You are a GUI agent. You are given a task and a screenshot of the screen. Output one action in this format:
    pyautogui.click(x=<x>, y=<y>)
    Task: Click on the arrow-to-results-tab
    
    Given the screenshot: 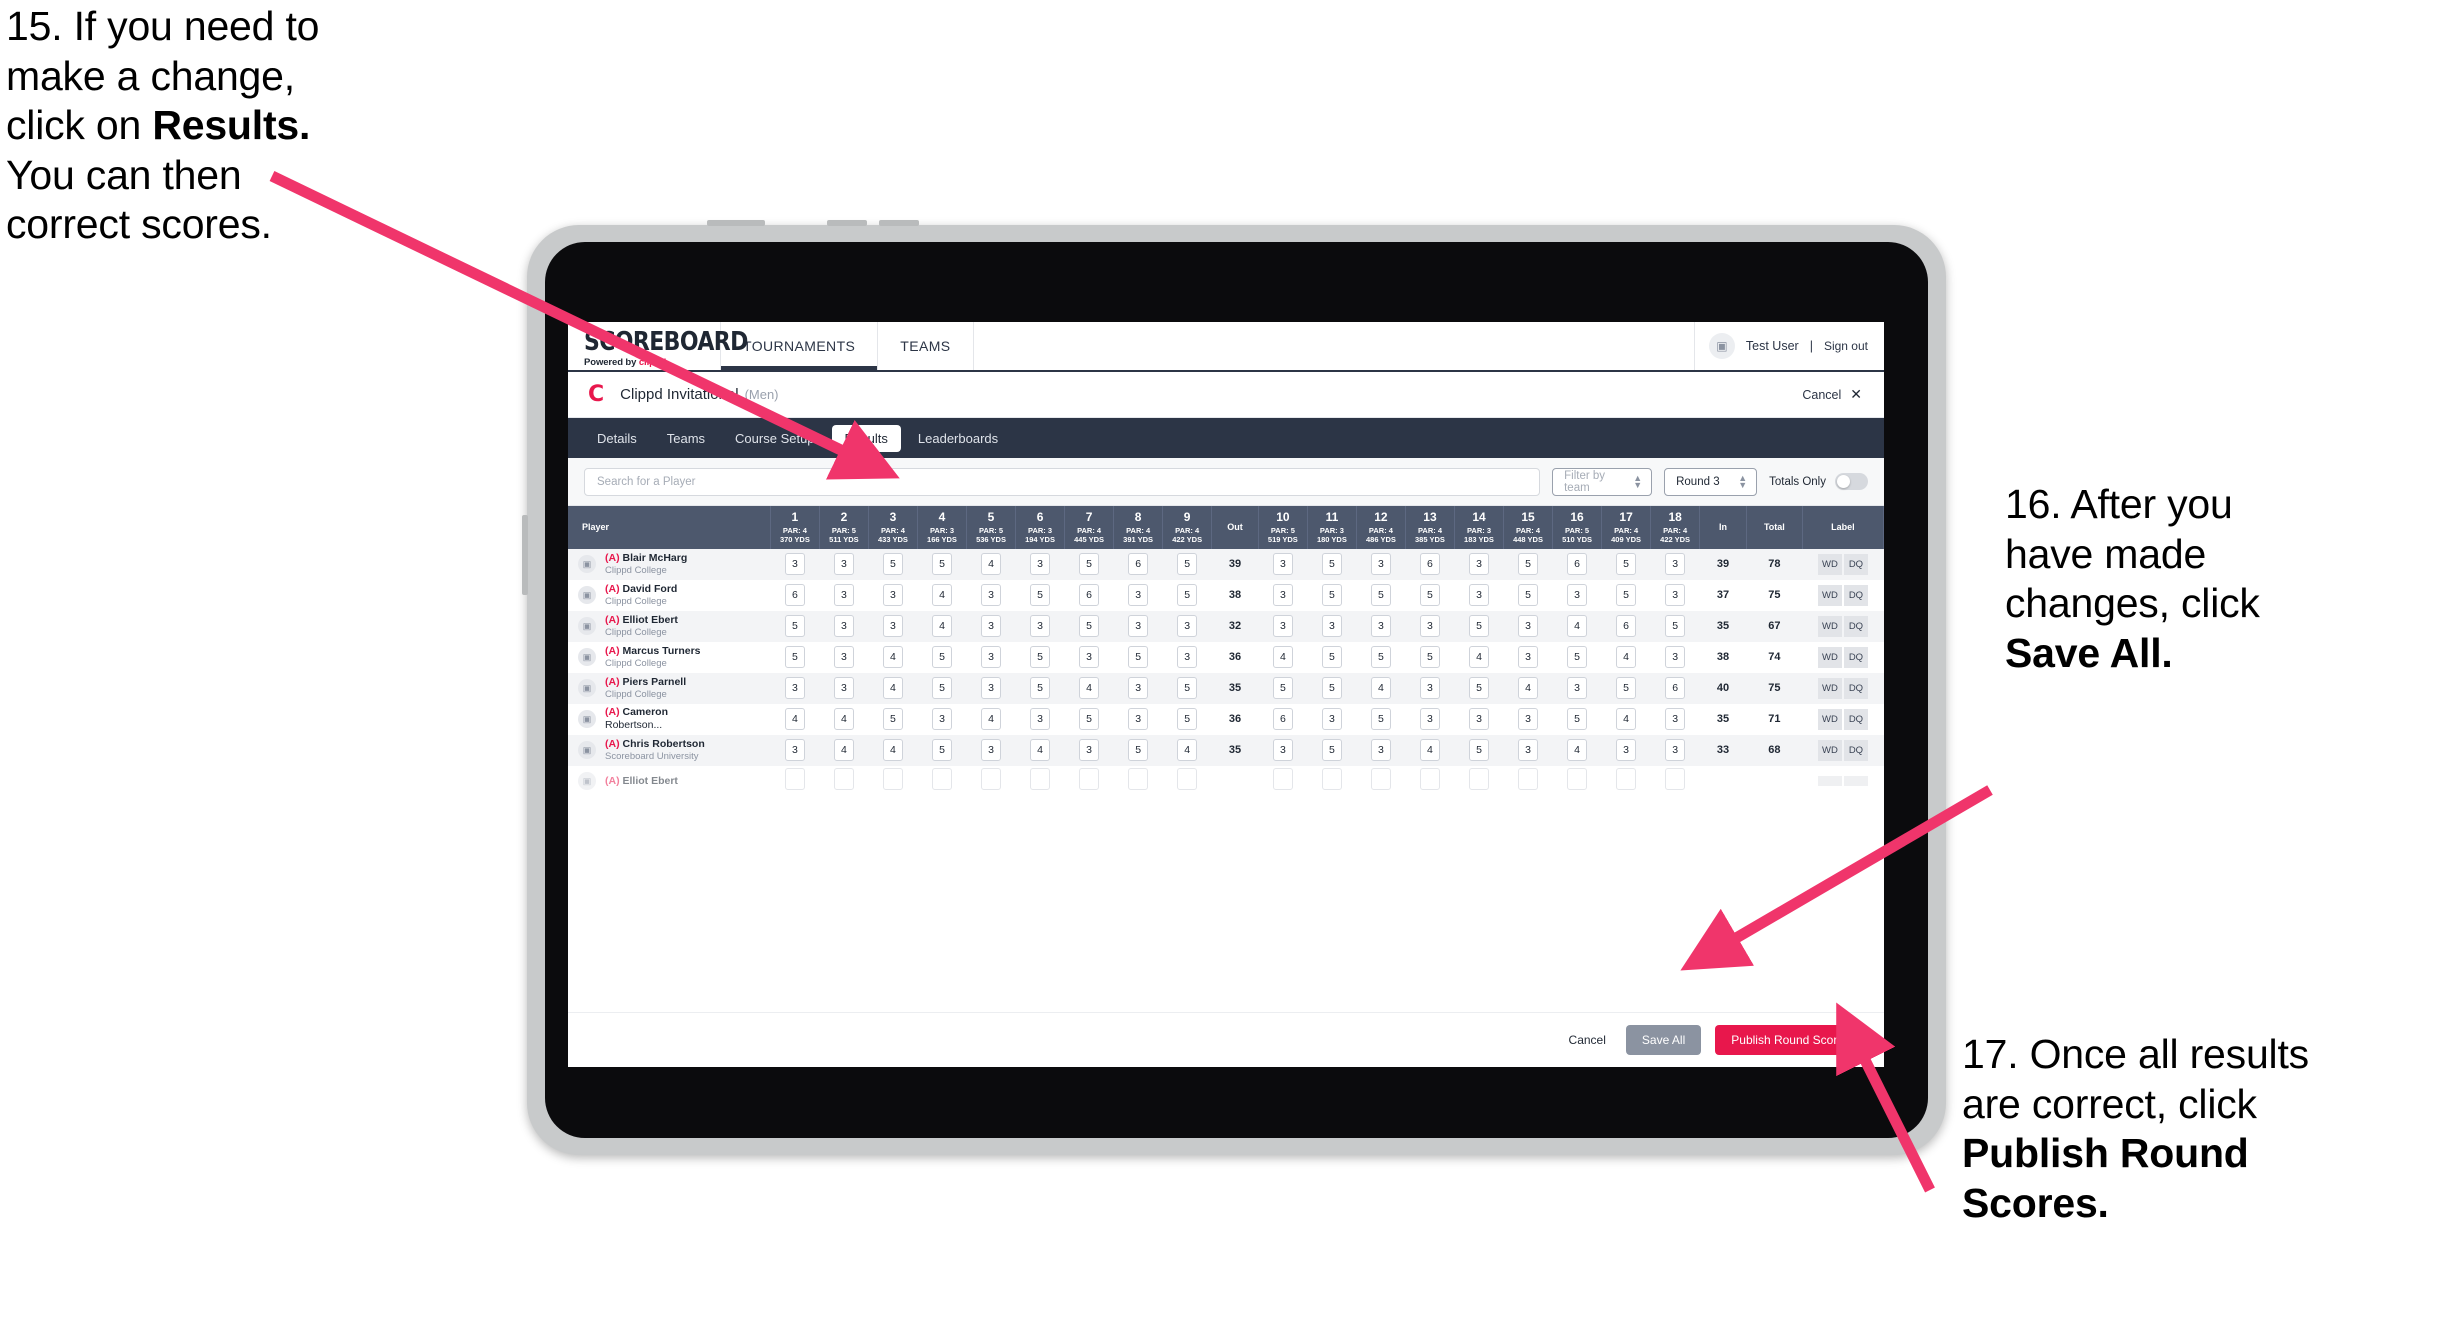 What is the action you would take?
    pyautogui.click(x=584, y=325)
    